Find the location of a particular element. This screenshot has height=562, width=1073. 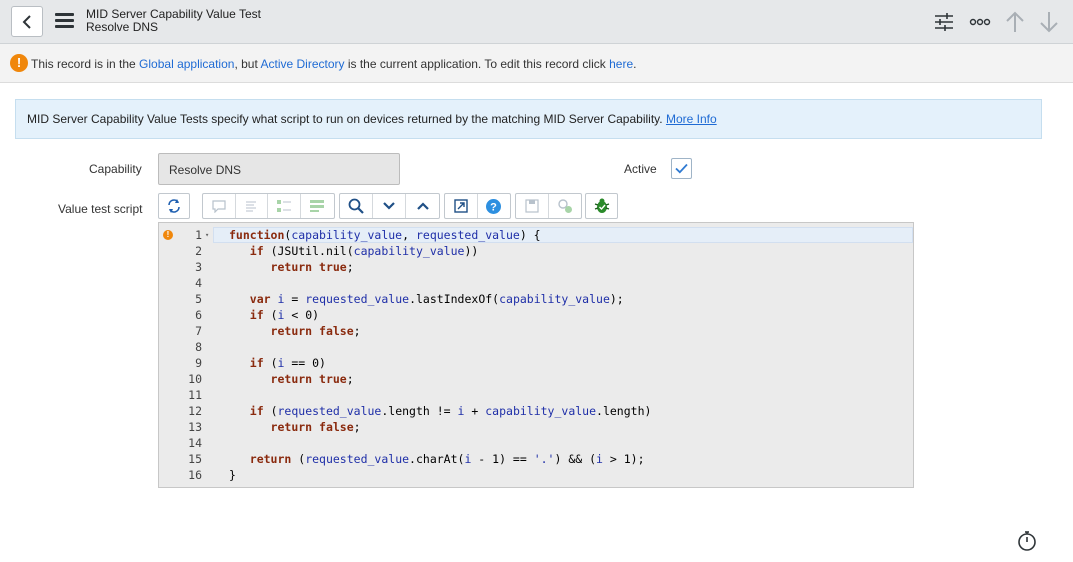

code-line: if (i < 0) is located at coordinates (284, 315).